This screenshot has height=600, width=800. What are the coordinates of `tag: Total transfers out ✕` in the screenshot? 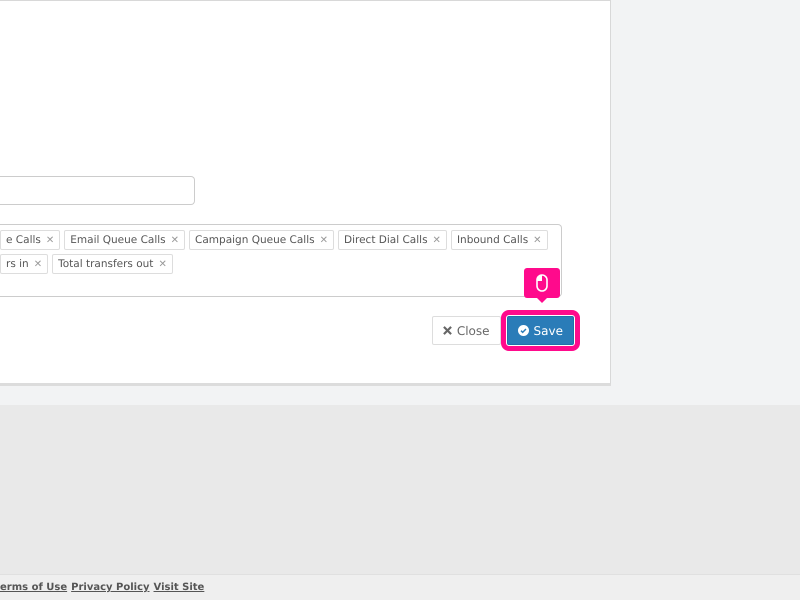 It's located at (112, 264).